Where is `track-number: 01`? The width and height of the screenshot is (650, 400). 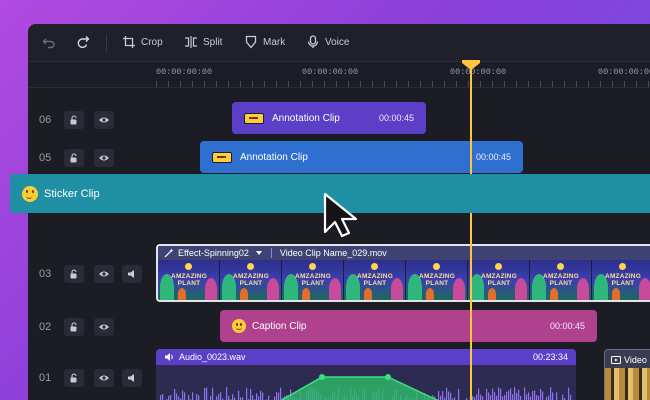
track-number: 01 is located at coordinates (45, 378).